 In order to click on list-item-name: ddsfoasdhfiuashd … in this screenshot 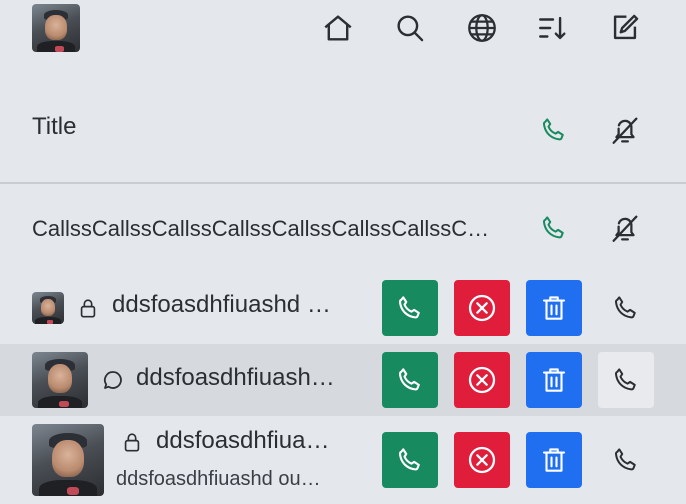, I will do `click(221, 304)`.